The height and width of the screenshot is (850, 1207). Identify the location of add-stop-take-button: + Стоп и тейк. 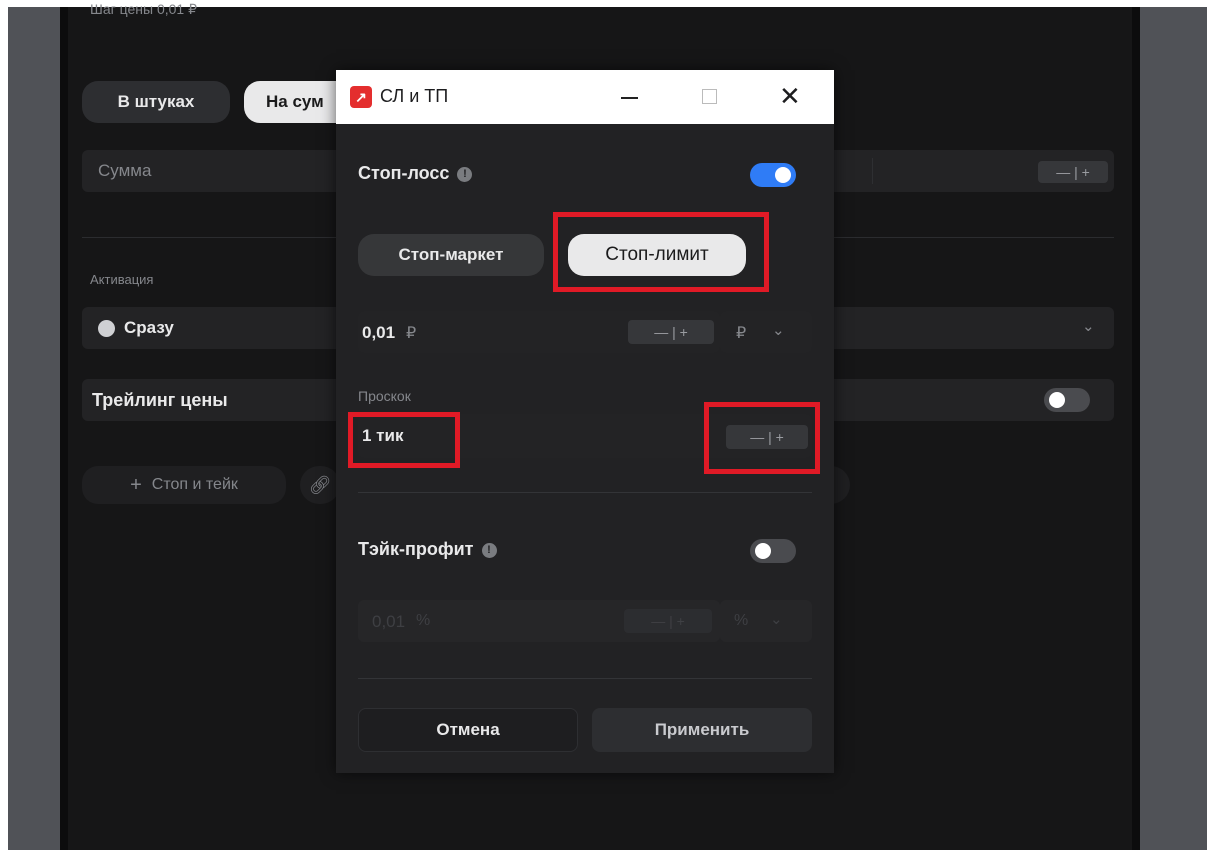
(184, 485).